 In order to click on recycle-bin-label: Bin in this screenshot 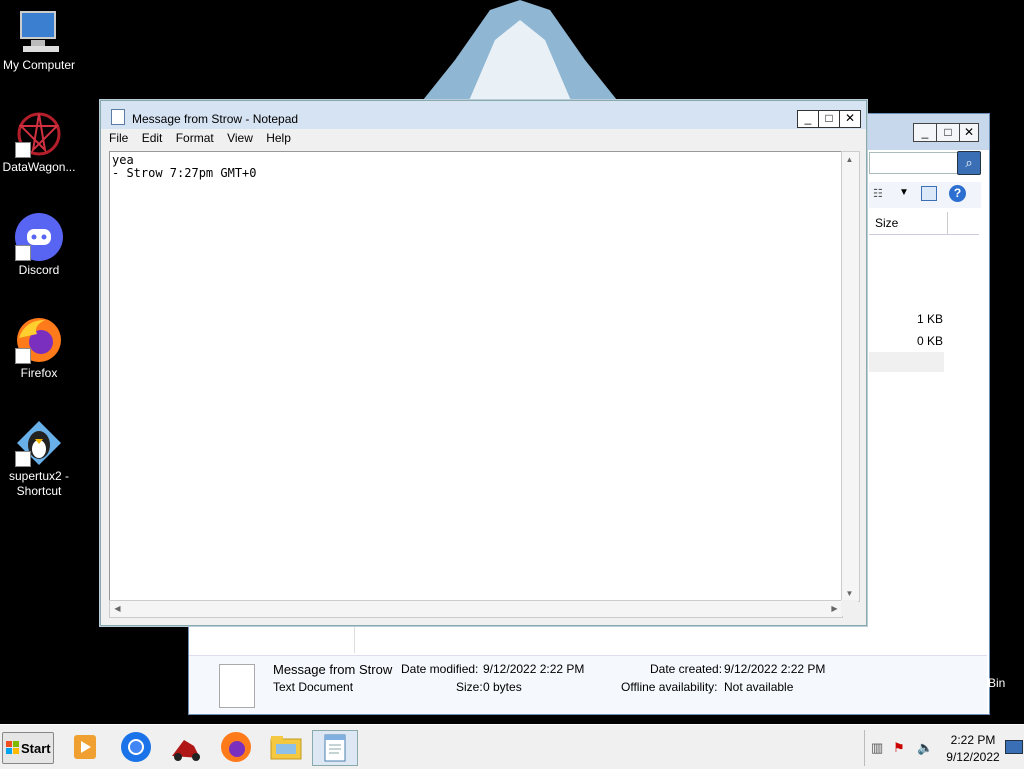, I will do `click(996, 683)`.